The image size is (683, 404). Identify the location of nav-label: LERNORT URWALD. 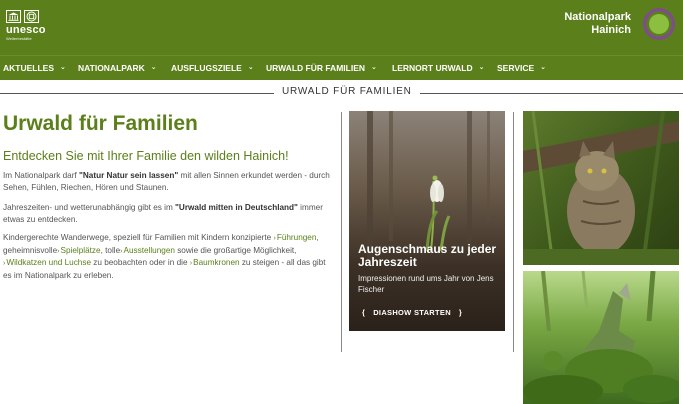
(432, 68).